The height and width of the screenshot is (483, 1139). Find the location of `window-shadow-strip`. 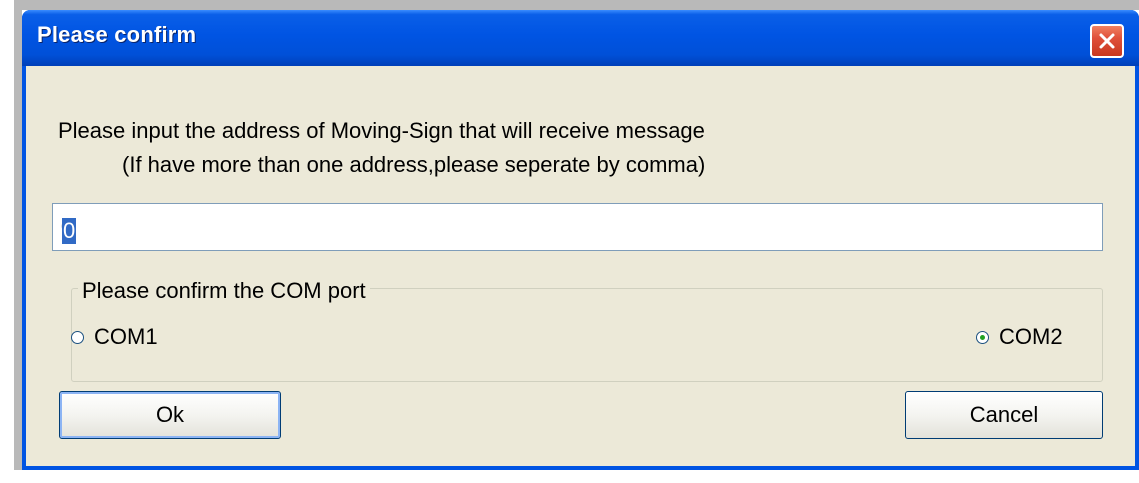

window-shadow-strip is located at coordinates (576, 5).